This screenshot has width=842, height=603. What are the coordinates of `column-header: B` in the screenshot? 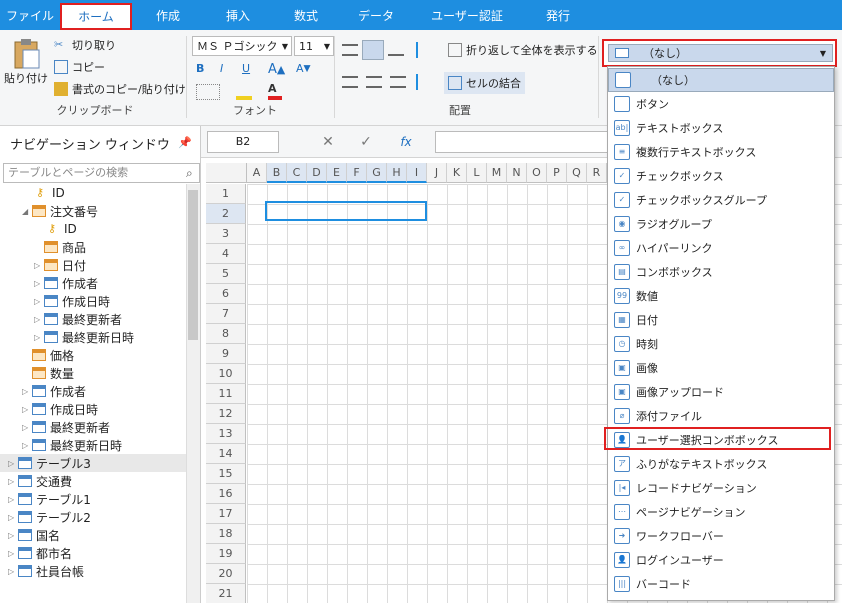 It's located at (277, 173).